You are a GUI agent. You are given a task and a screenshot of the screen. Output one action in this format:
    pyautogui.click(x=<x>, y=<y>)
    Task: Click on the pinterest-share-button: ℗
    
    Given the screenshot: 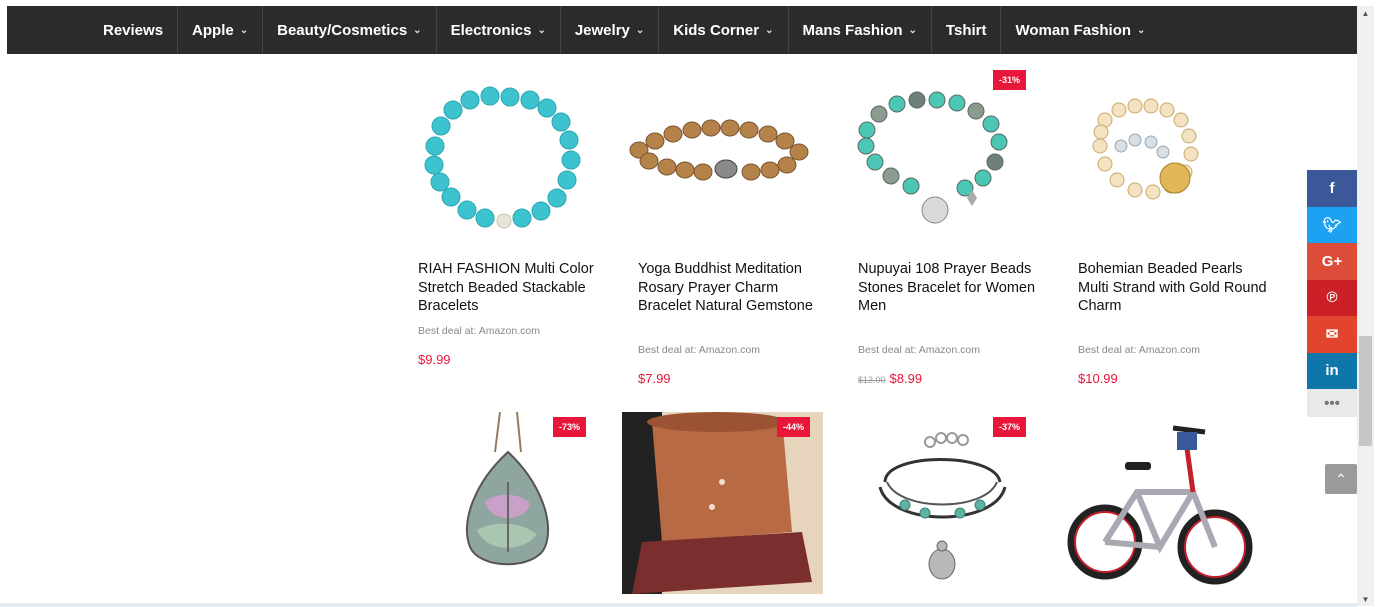 What is the action you would take?
    pyautogui.click(x=1332, y=297)
    